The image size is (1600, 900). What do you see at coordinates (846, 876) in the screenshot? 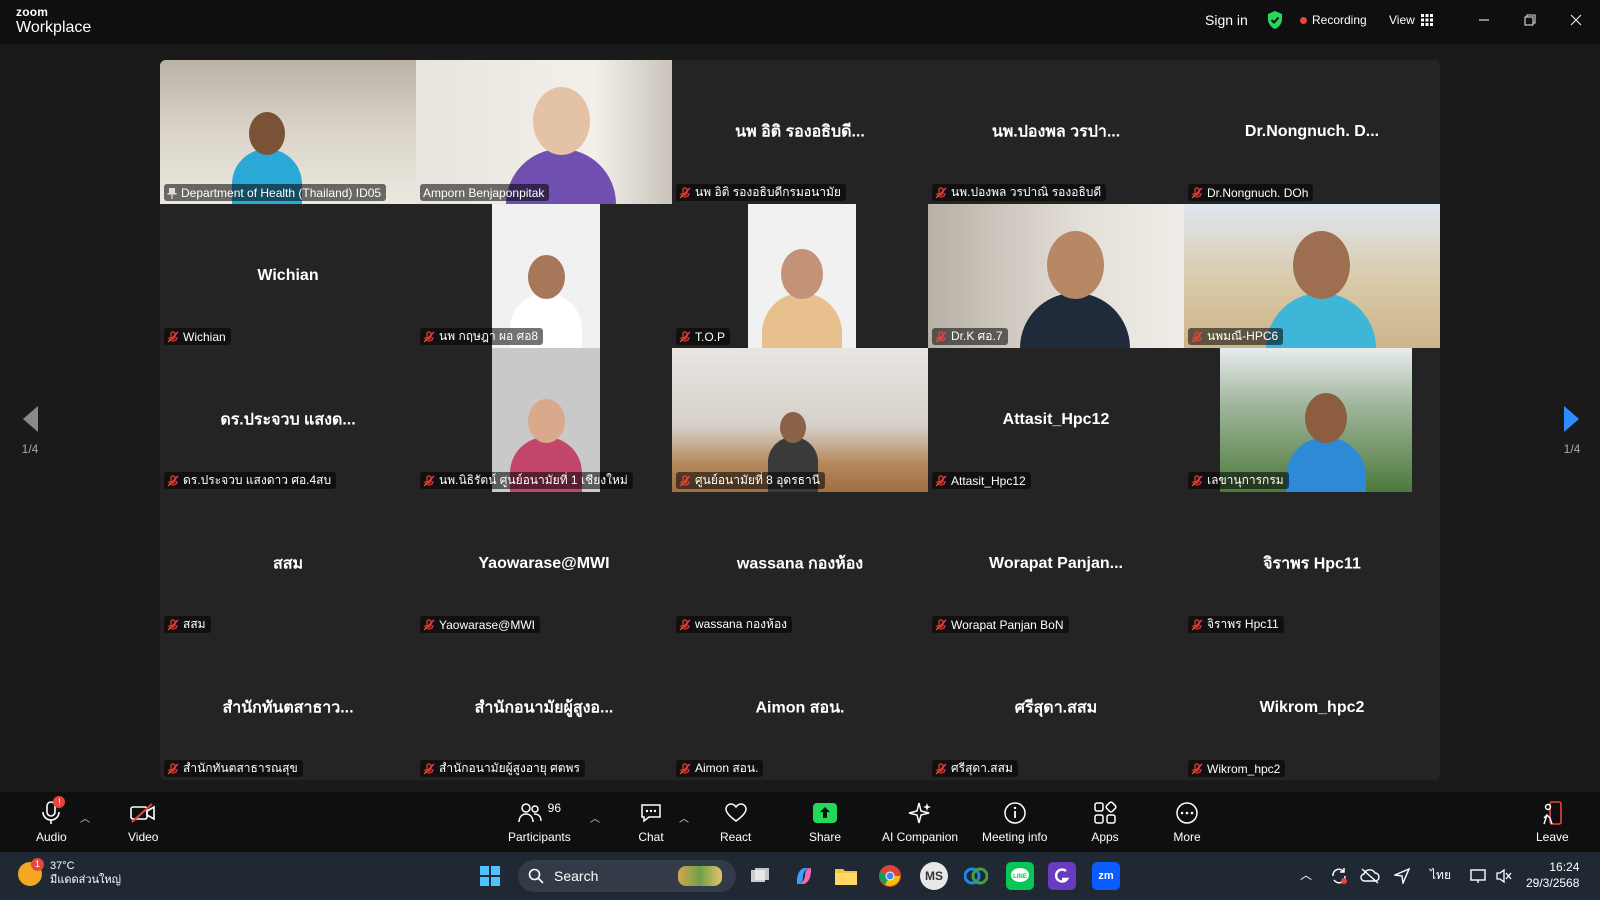
I see `file-explorer-icon` at bounding box center [846, 876].